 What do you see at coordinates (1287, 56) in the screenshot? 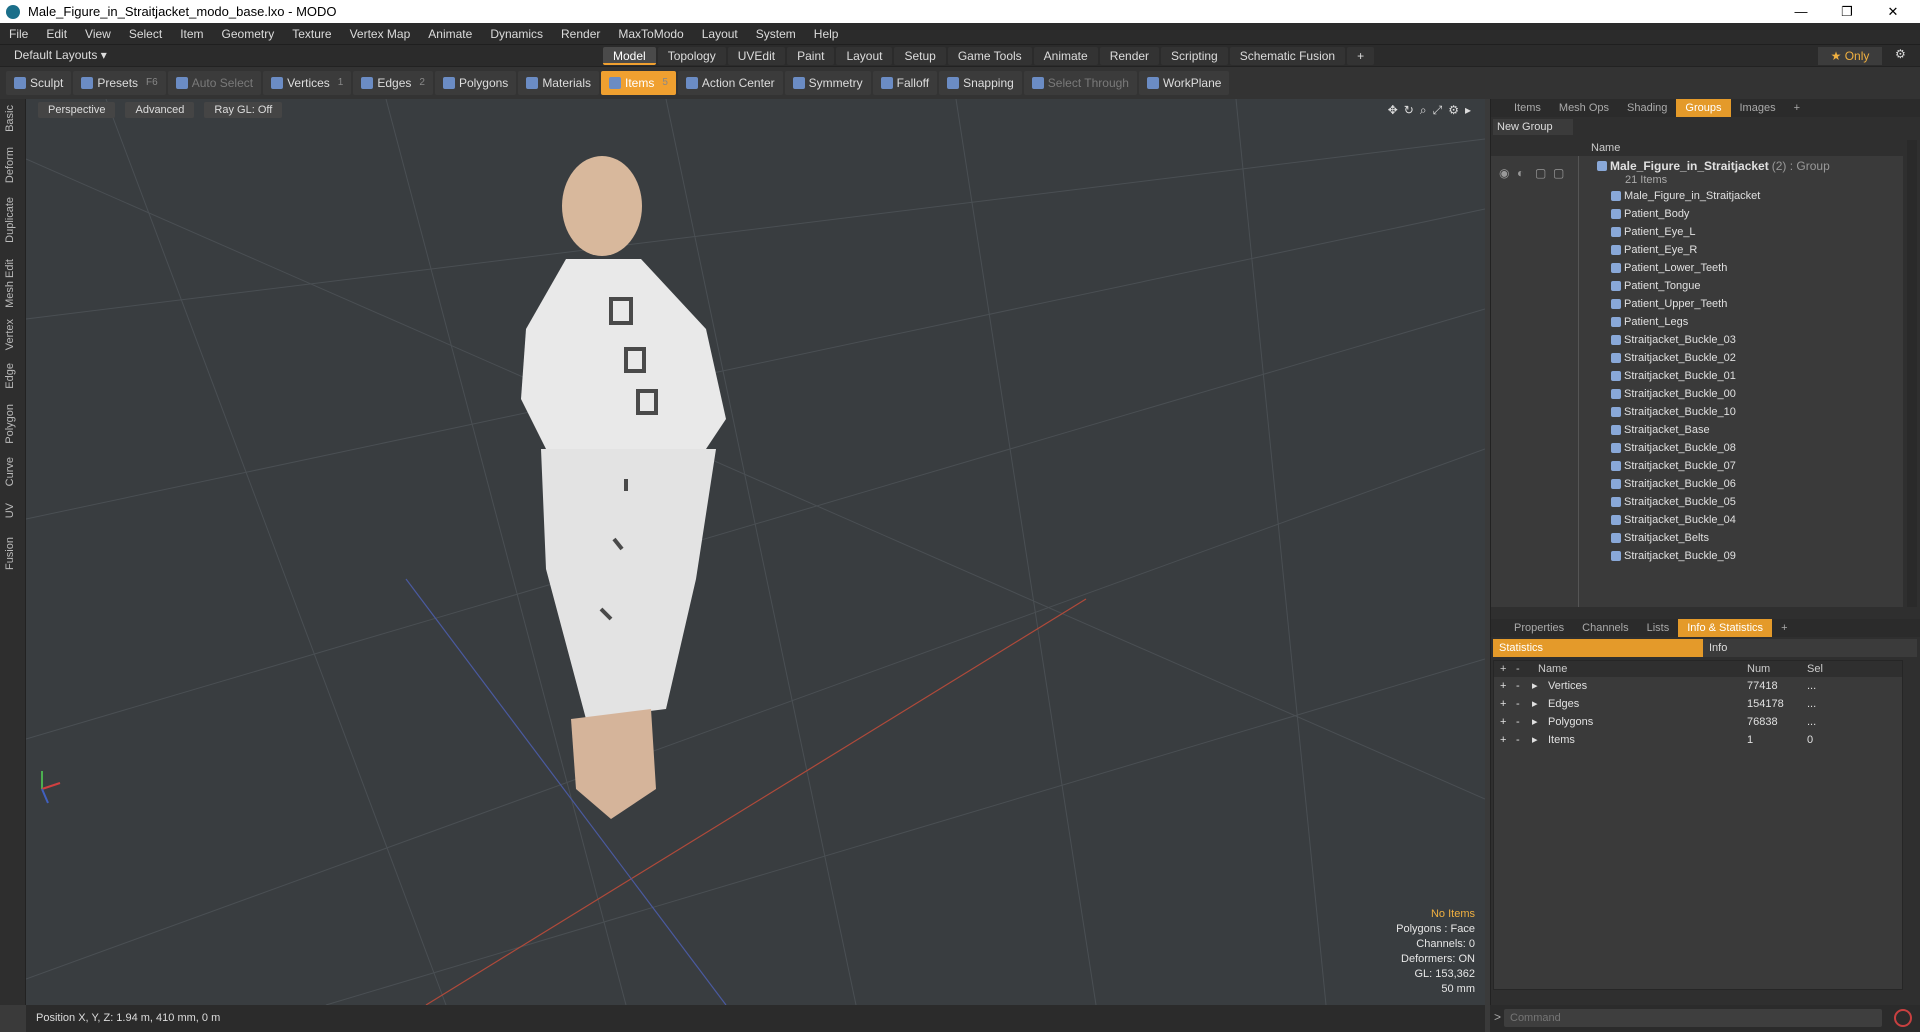
I see `tab-schematic-fusion: Schematic Fusion` at bounding box center [1287, 56].